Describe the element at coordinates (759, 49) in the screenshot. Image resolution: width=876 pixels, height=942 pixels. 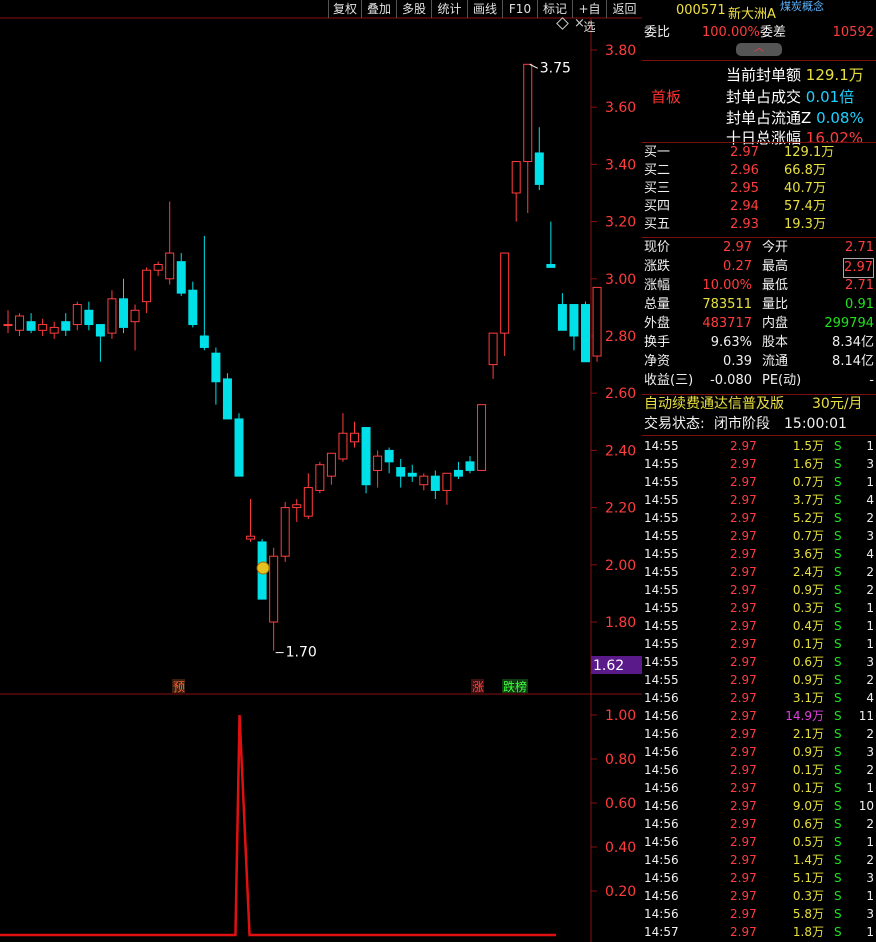
I see `chevron-up-icon: ︿` at that location.